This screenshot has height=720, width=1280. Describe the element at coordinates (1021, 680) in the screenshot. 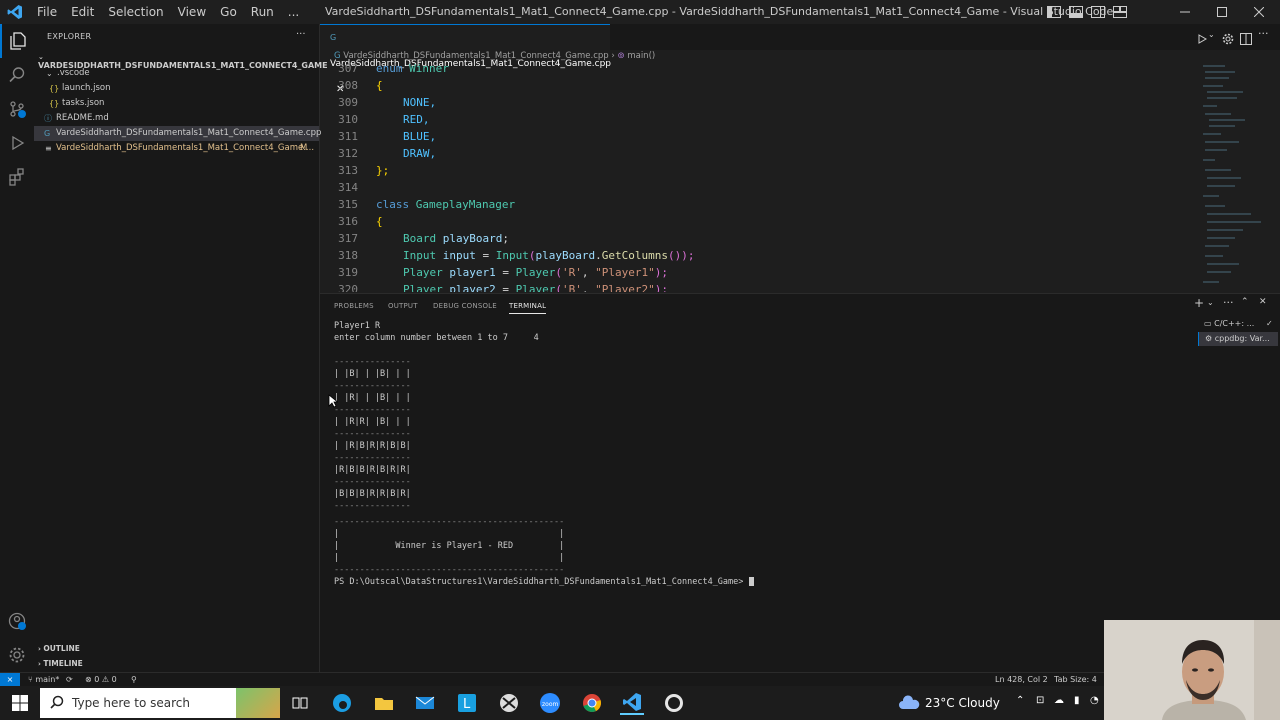

I see `cursor-position: Ln 428, Col 2` at that location.